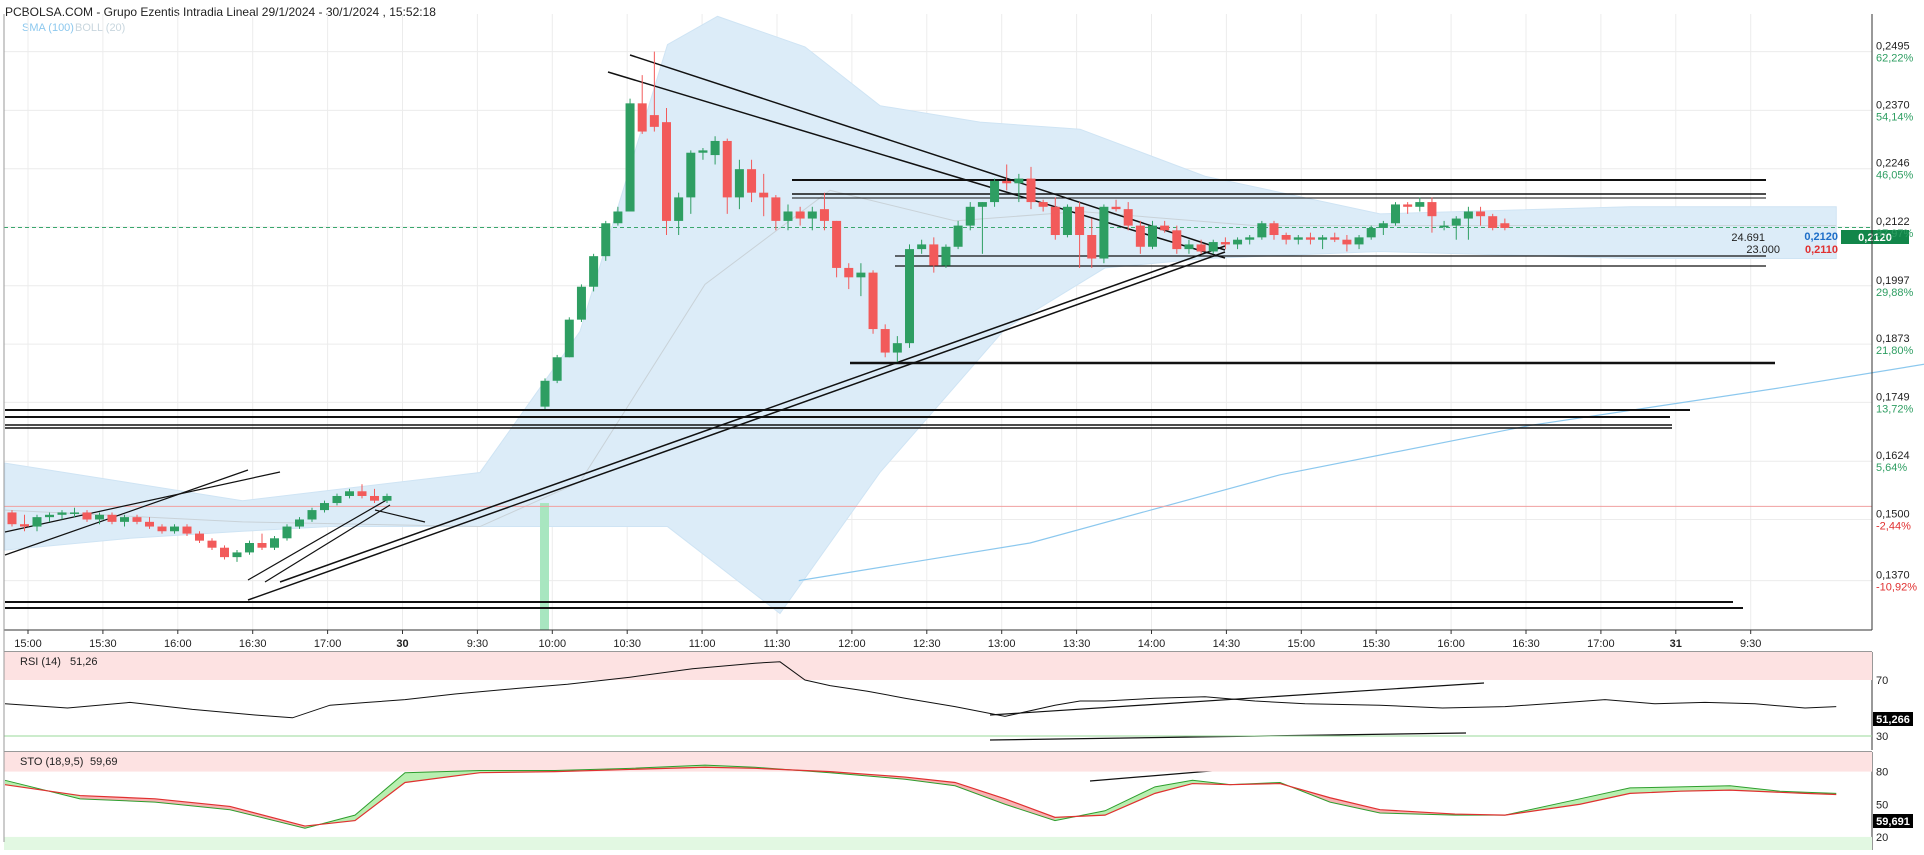  What do you see at coordinates (927, 644) in the screenshot?
I see `x-tick-12: 12:30` at bounding box center [927, 644].